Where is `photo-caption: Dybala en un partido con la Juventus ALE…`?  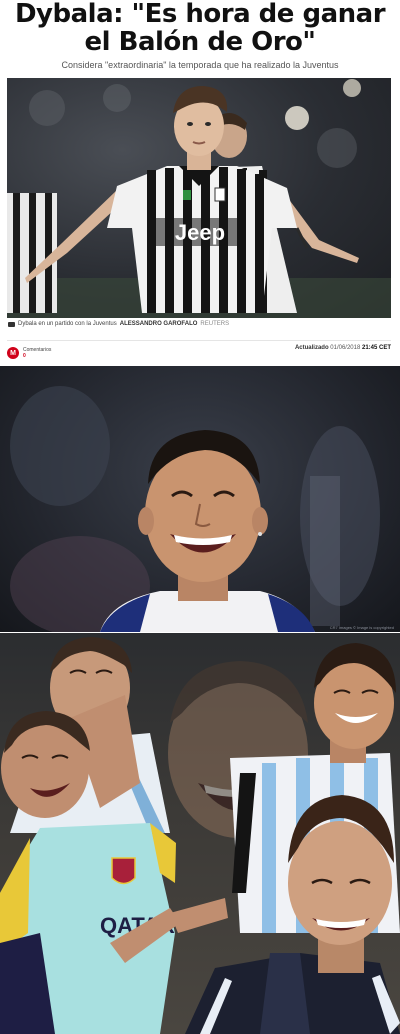
photo-caption: Dybala en un partido con la Juventus ALE… is located at coordinates (118, 324).